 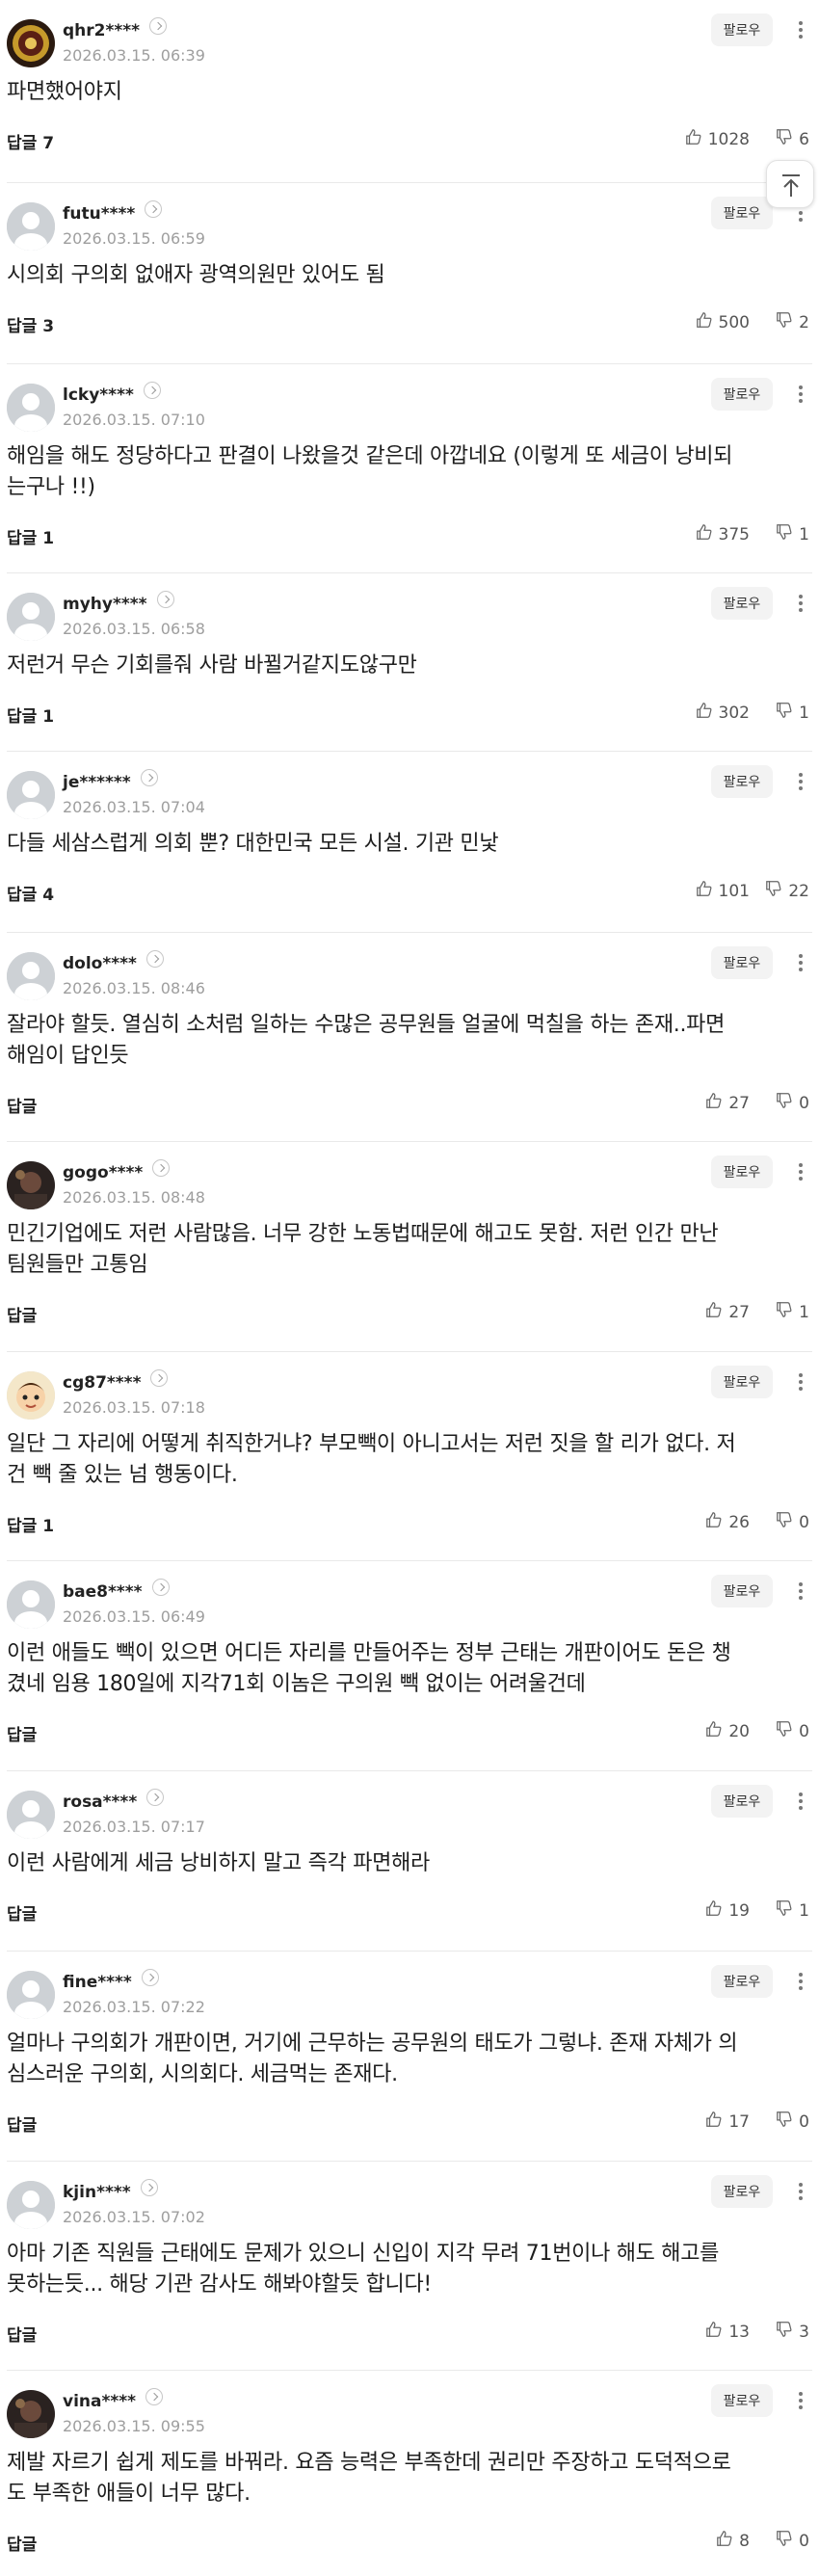 I want to click on username-text: futu****, so click(x=99, y=214).